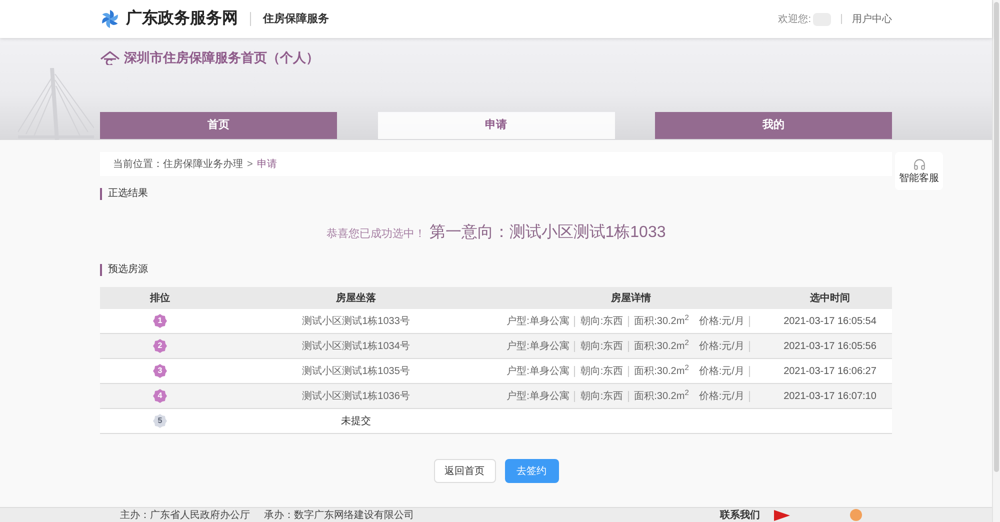 The height and width of the screenshot is (522, 1000). What do you see at coordinates (830, 299) in the screenshot?
I see `column-header: 选中时间` at bounding box center [830, 299].